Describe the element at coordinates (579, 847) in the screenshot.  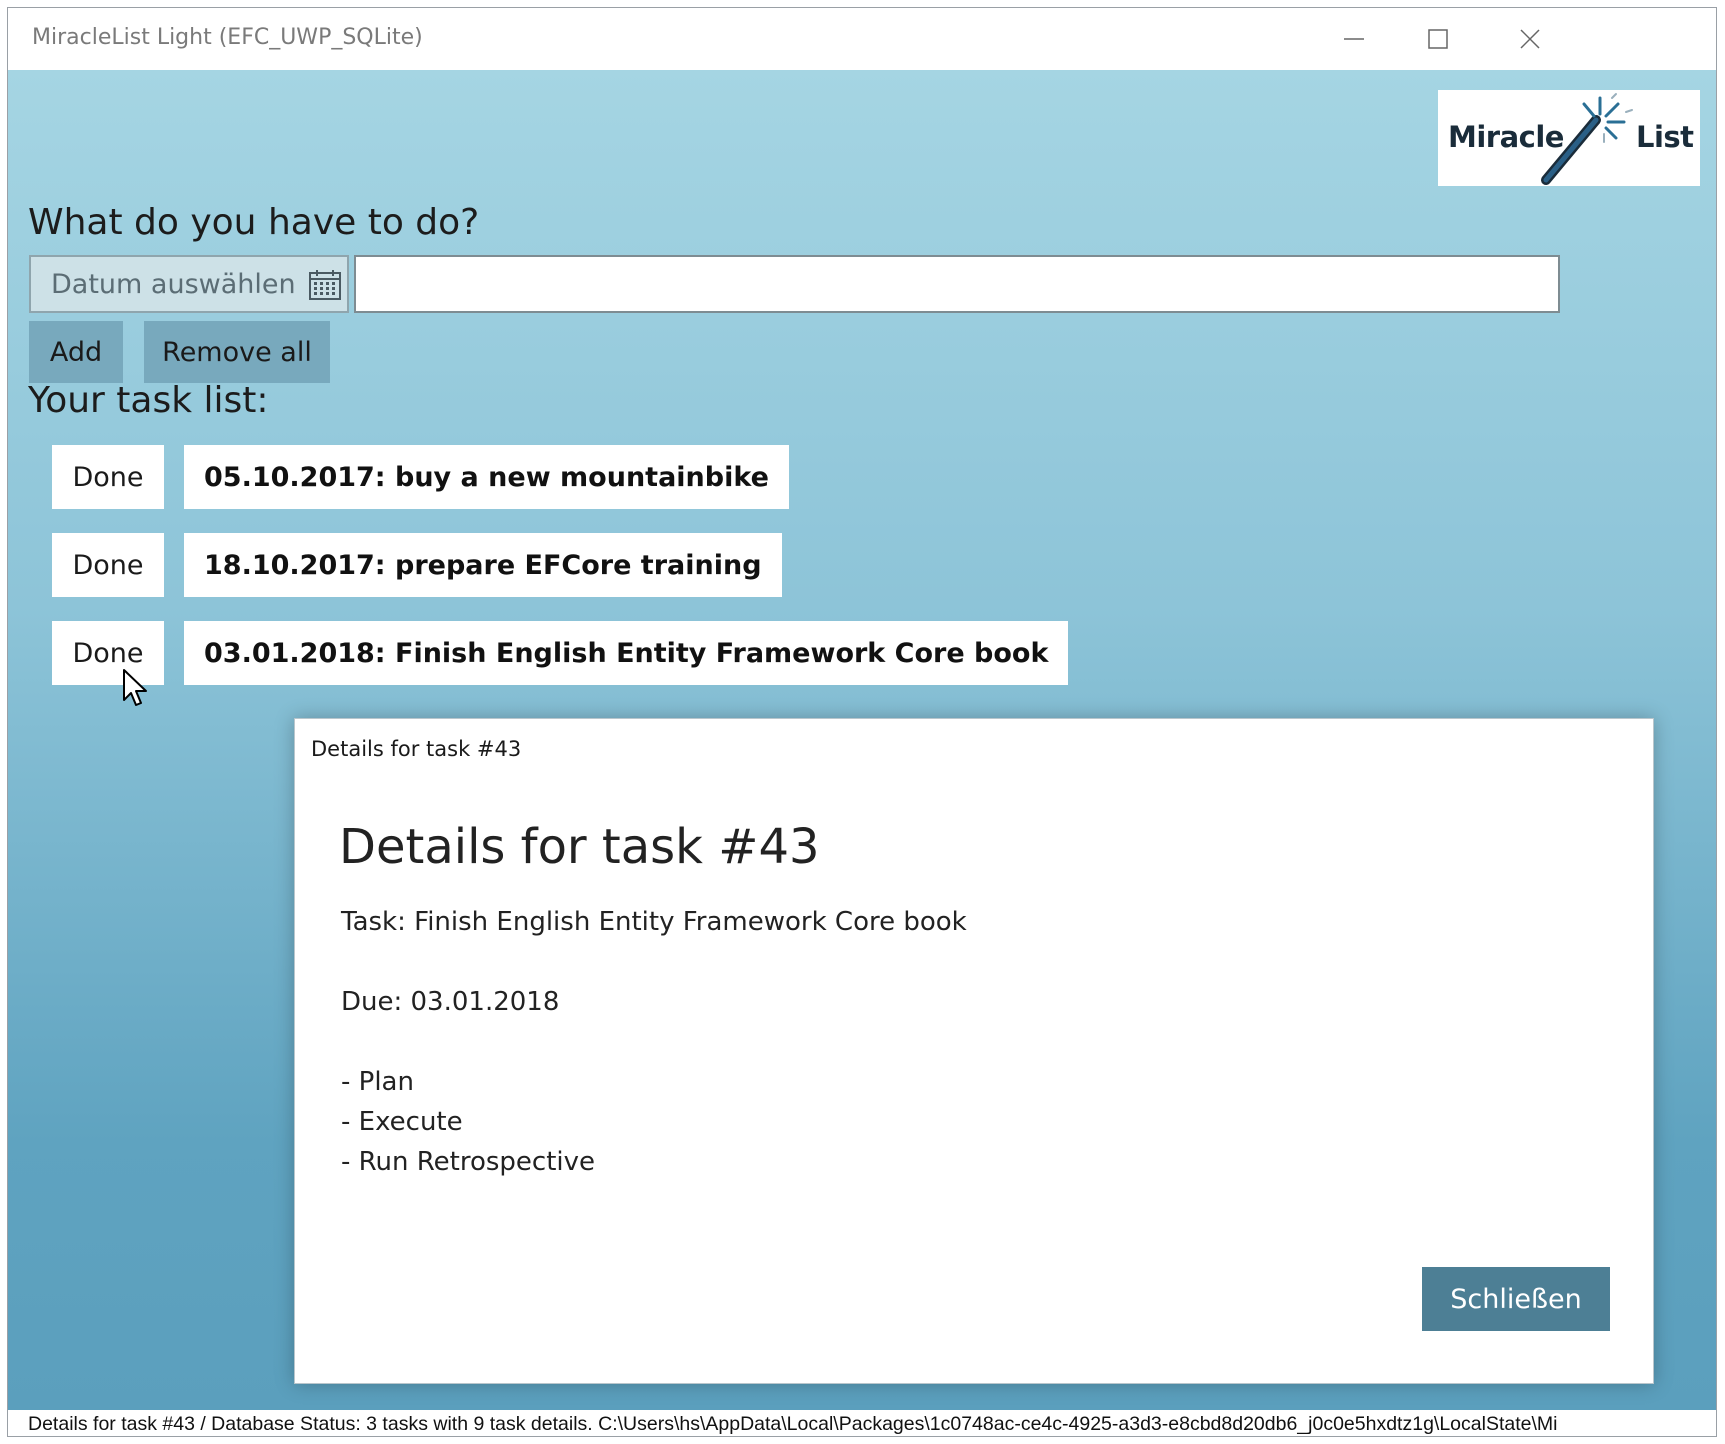
I see `dialog-title: Details for task #43` at that location.